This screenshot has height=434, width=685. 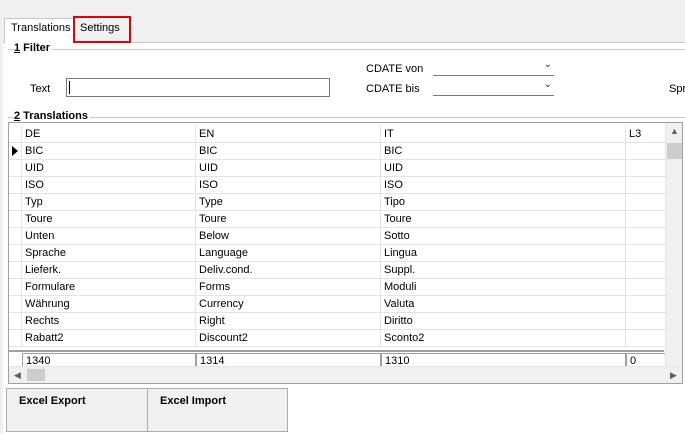 What do you see at coordinates (109, 321) in the screenshot?
I see `cell-de: Rechts` at bounding box center [109, 321].